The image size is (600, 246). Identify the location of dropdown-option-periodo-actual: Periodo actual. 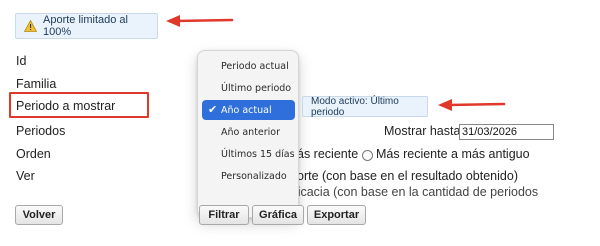
(248, 66).